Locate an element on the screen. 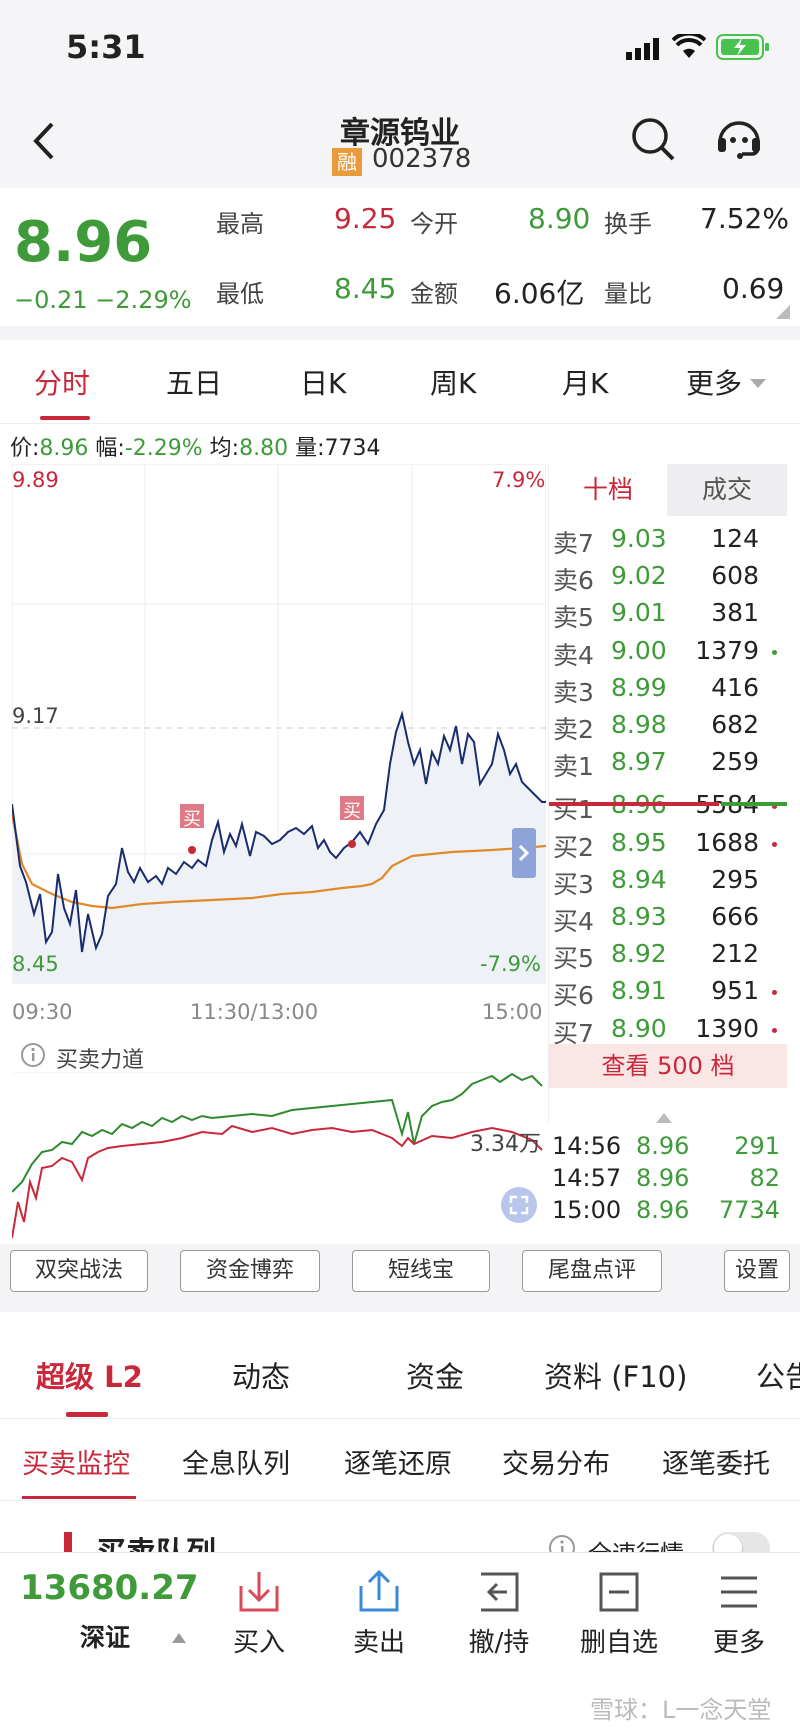  subtab-monitor: 买卖监控 is located at coordinates (76, 1461).